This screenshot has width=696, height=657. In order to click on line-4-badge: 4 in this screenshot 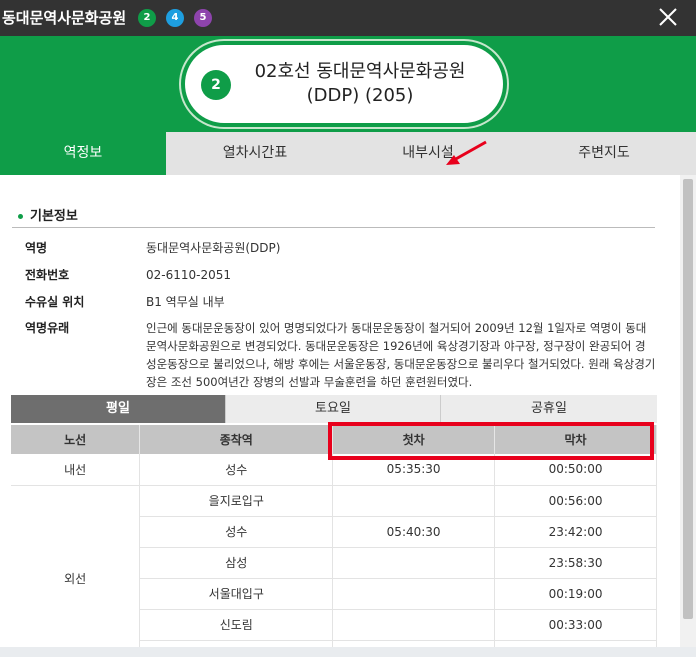, I will do `click(175, 18)`.